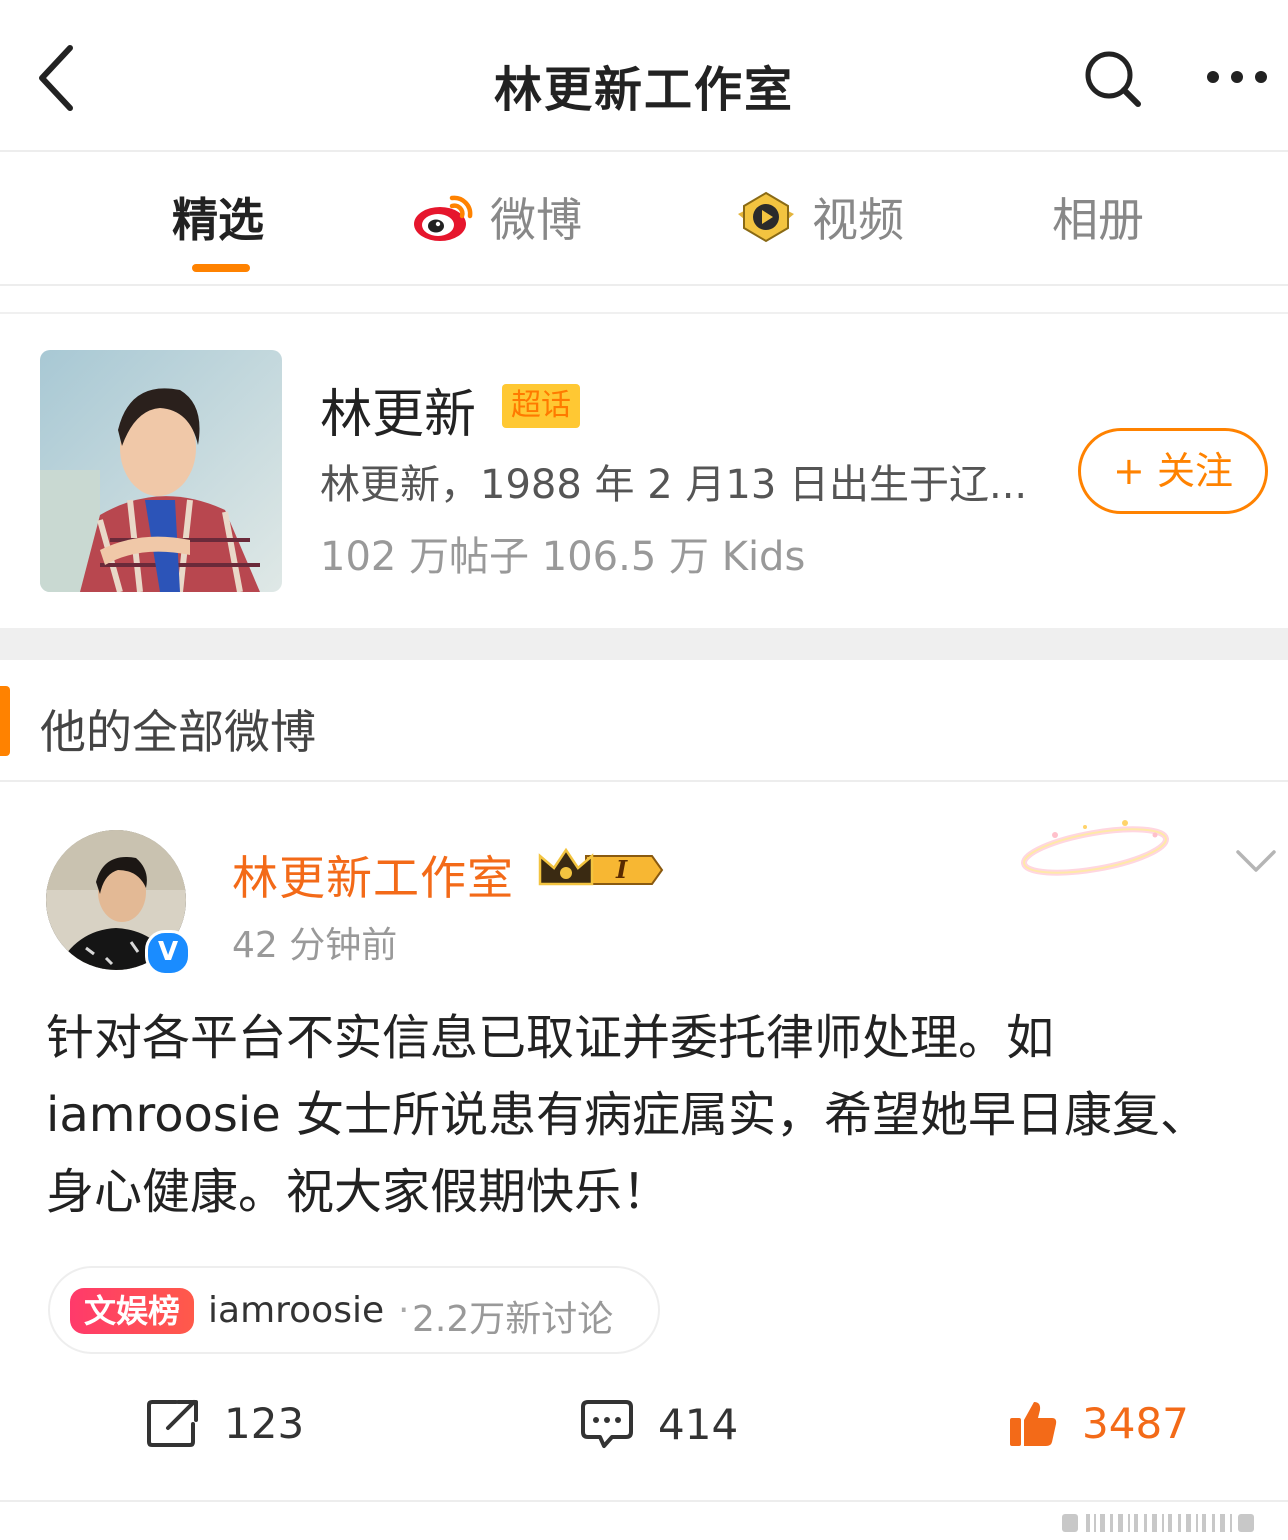  Describe the element at coordinates (264, 1423) in the screenshot. I see `repost-count: 123` at that location.